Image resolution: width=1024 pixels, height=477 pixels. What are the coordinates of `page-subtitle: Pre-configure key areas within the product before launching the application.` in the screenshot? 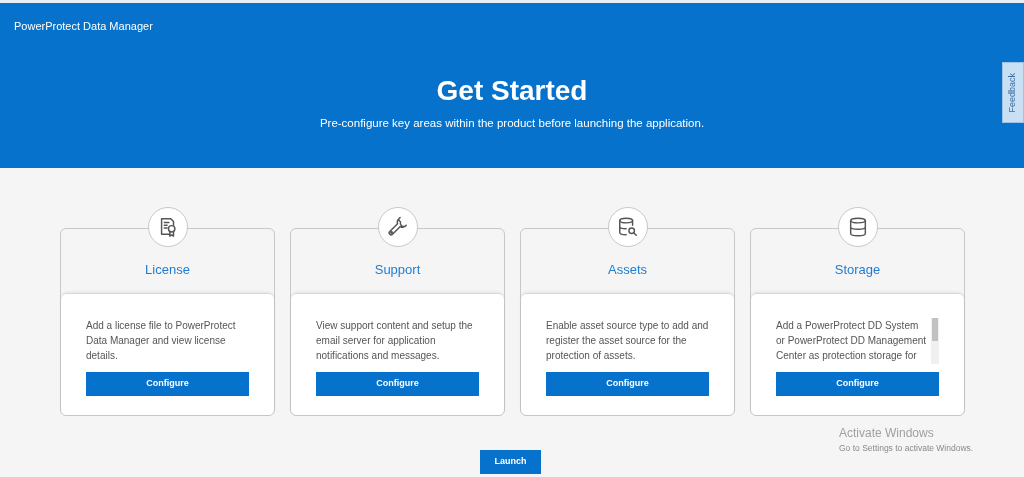 It's located at (512, 123).